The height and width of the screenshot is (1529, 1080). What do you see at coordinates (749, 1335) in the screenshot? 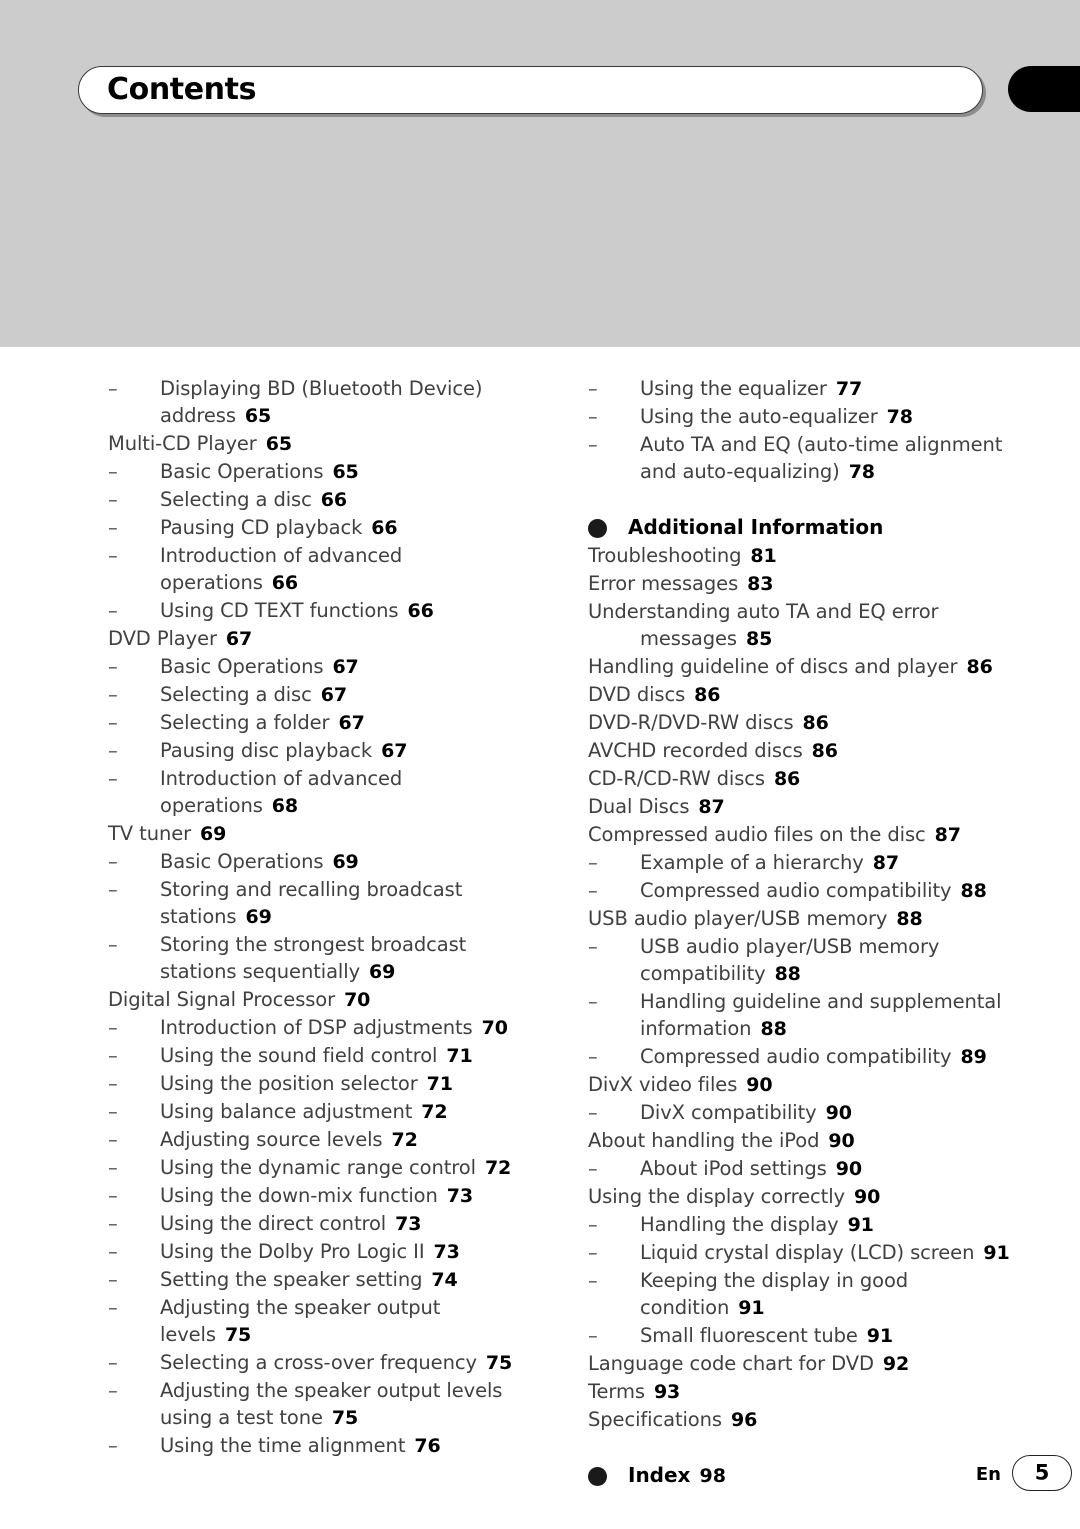
I see `toc-entry-label: Small fluorescent tube` at bounding box center [749, 1335].